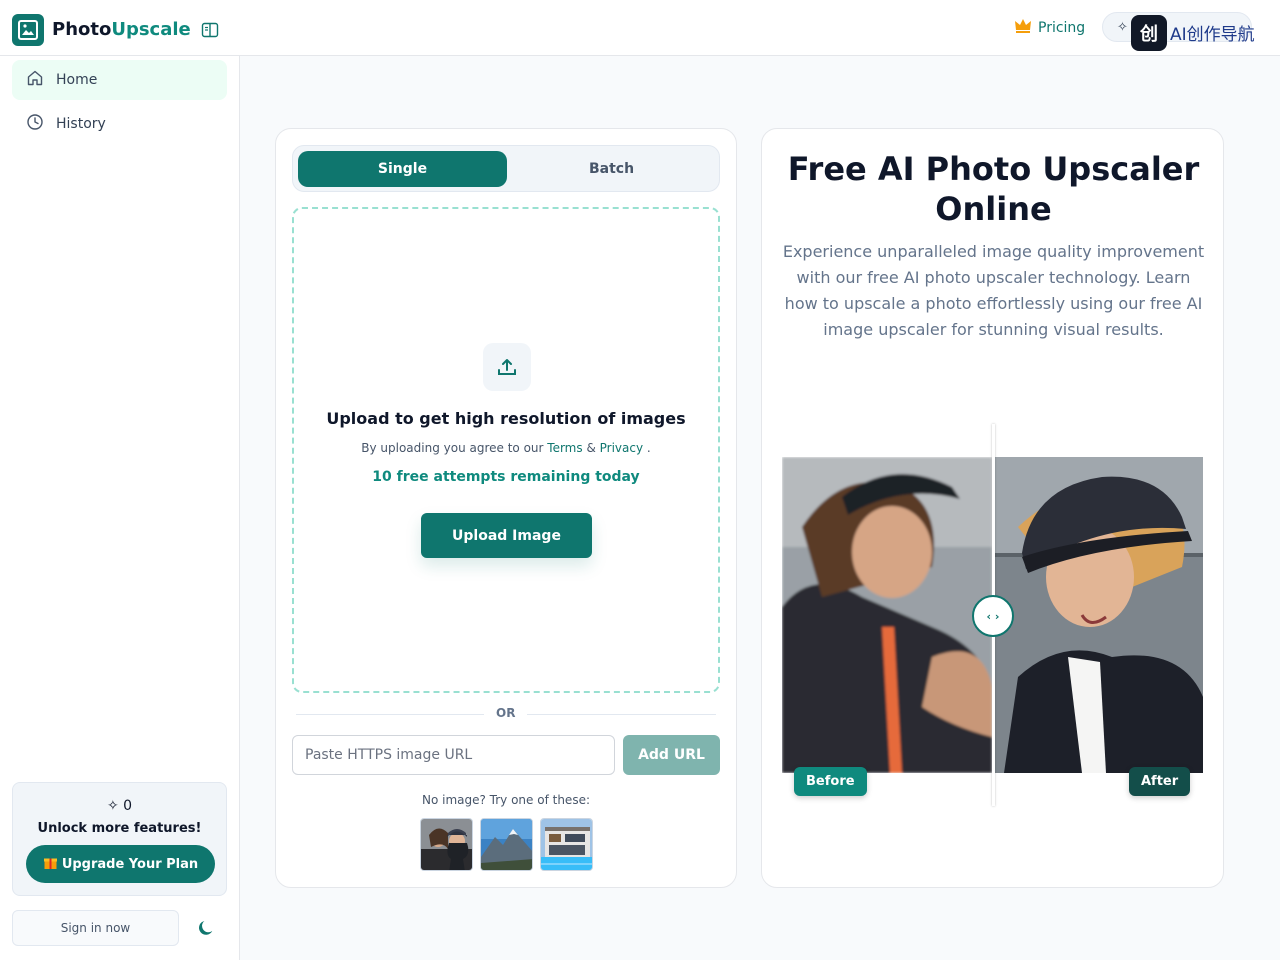 The height and width of the screenshot is (960, 1280). What do you see at coordinates (1023, 28) in the screenshot?
I see `crown-icon` at bounding box center [1023, 28].